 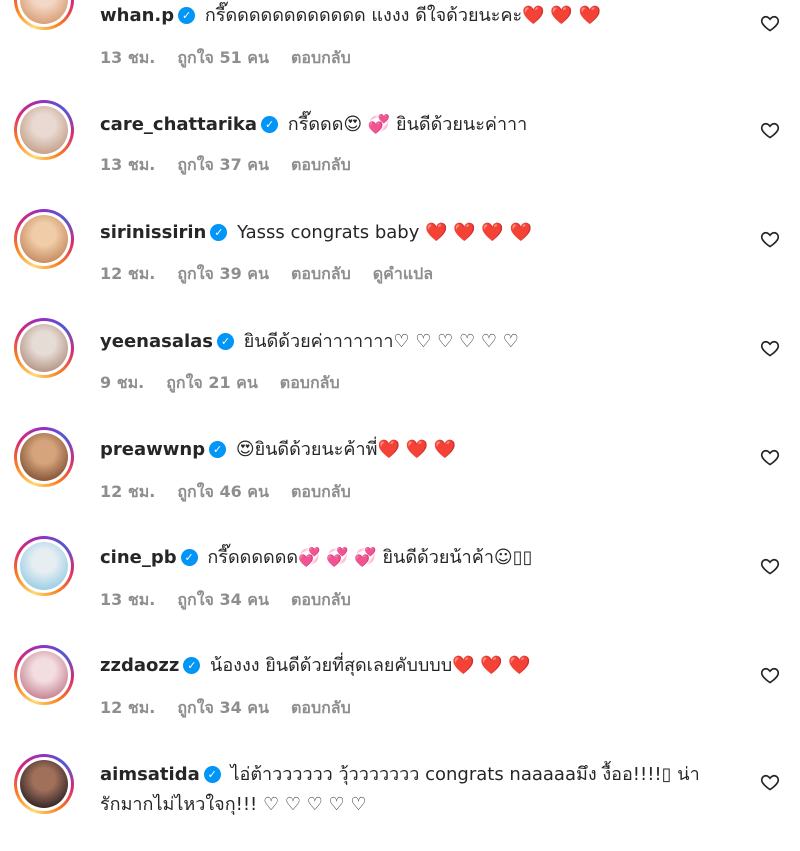 What do you see at coordinates (223, 491) in the screenshot?
I see `comment-likes: ถูกใจ 46 คน` at bounding box center [223, 491].